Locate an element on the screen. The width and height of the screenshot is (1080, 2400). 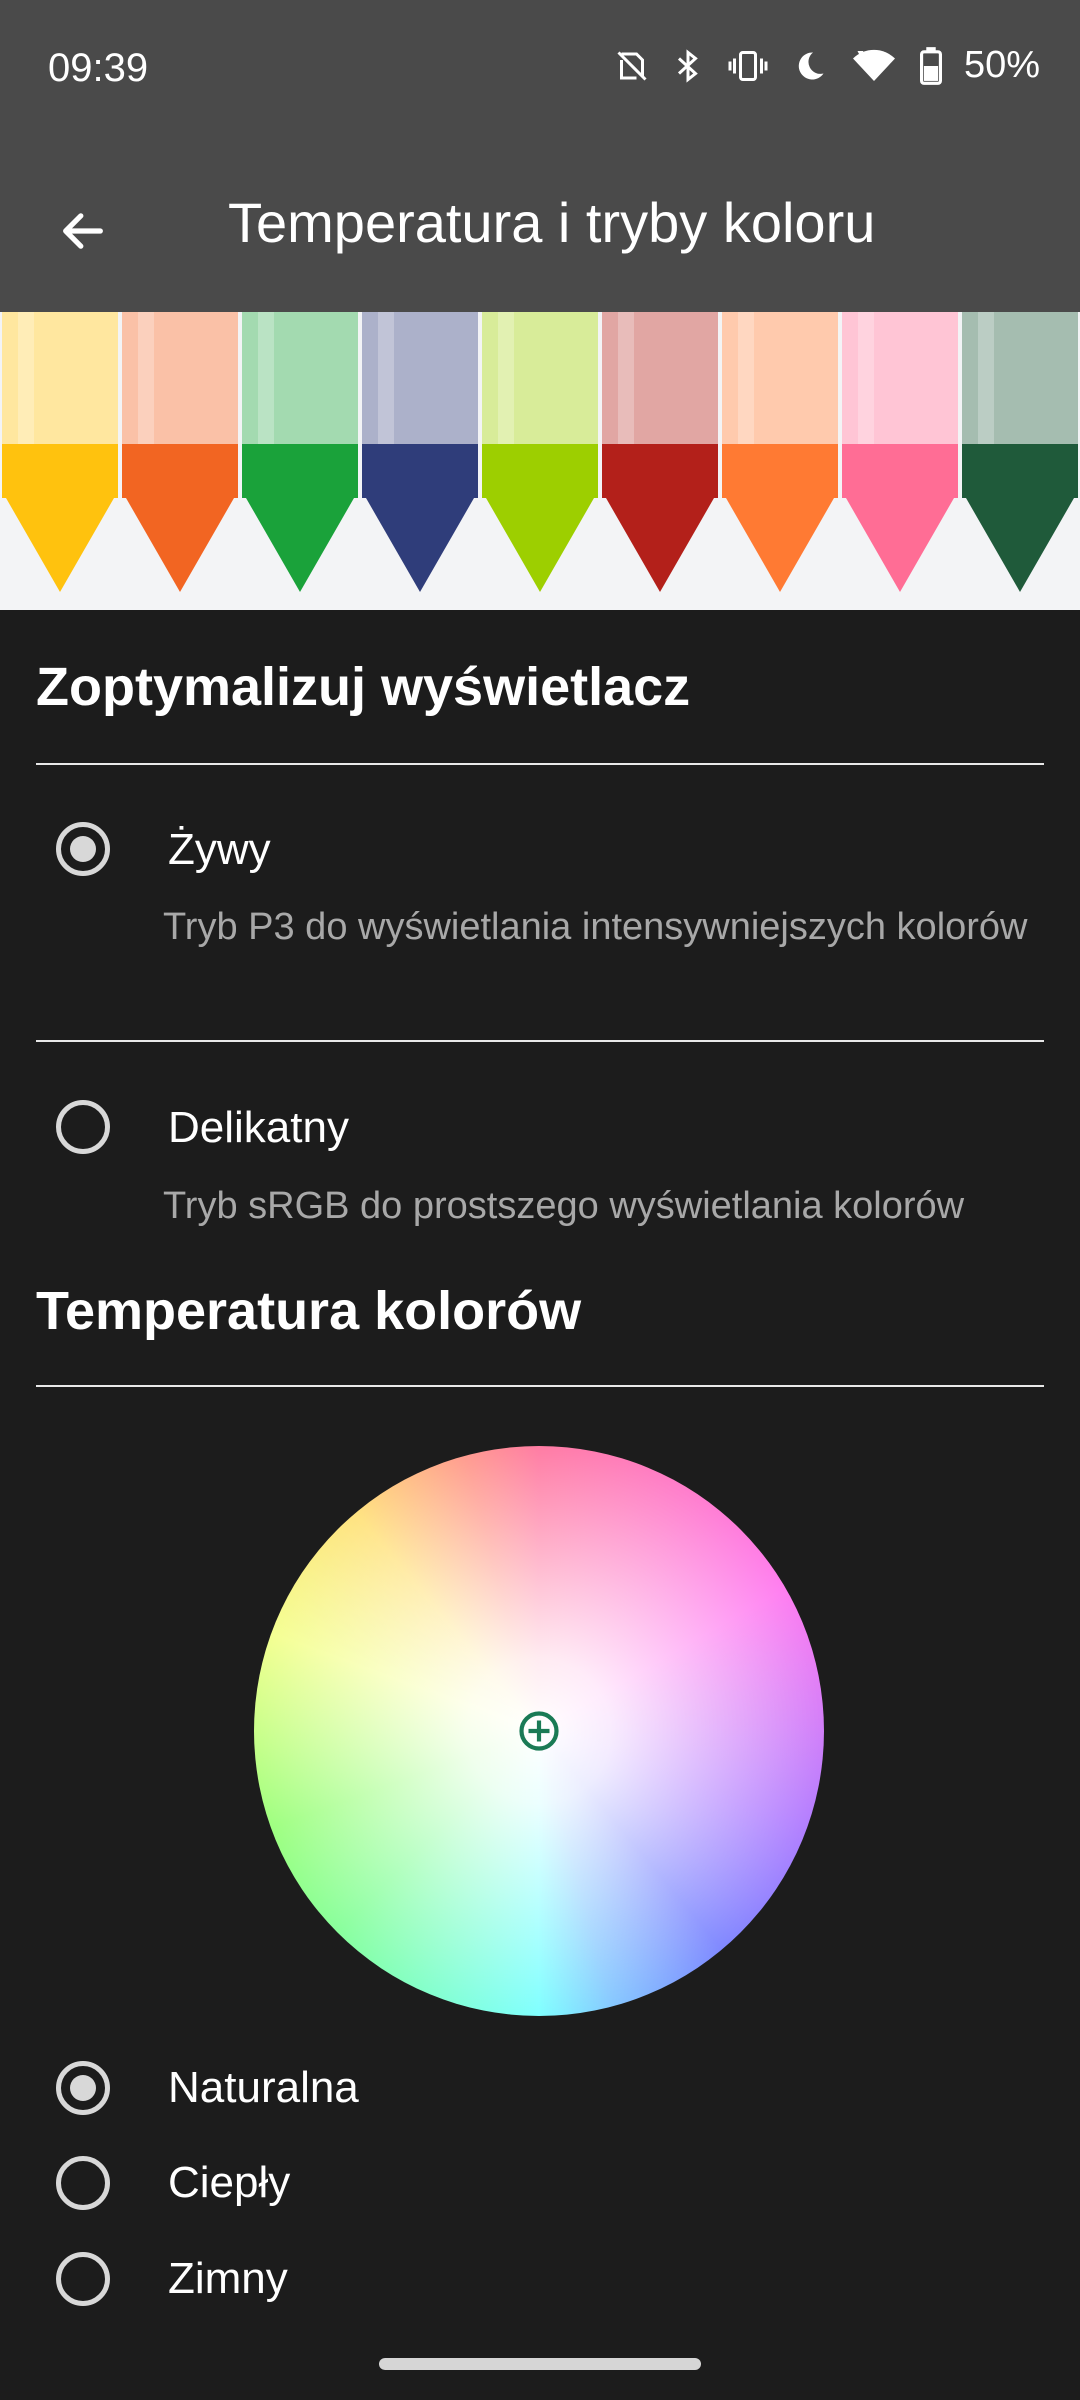
radio-cool is located at coordinates (83, 2279).